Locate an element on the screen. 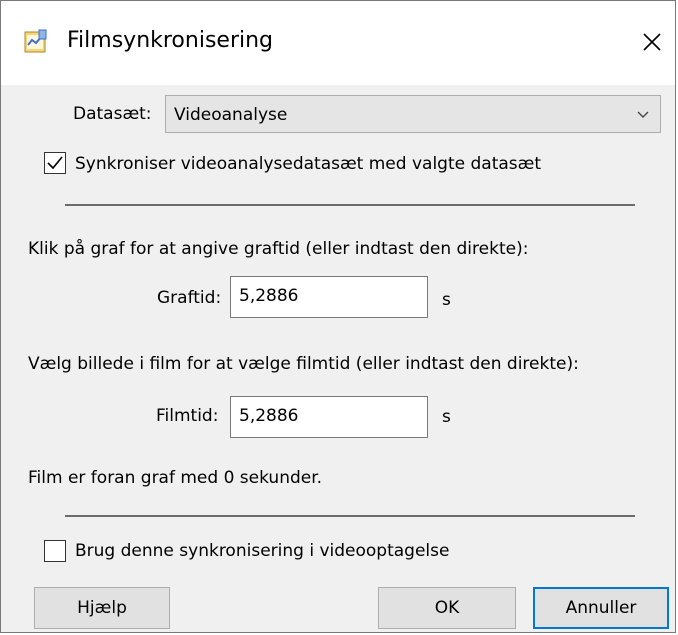 This screenshot has height=635, width=678. help-button: Hjælp is located at coordinates (102, 608).